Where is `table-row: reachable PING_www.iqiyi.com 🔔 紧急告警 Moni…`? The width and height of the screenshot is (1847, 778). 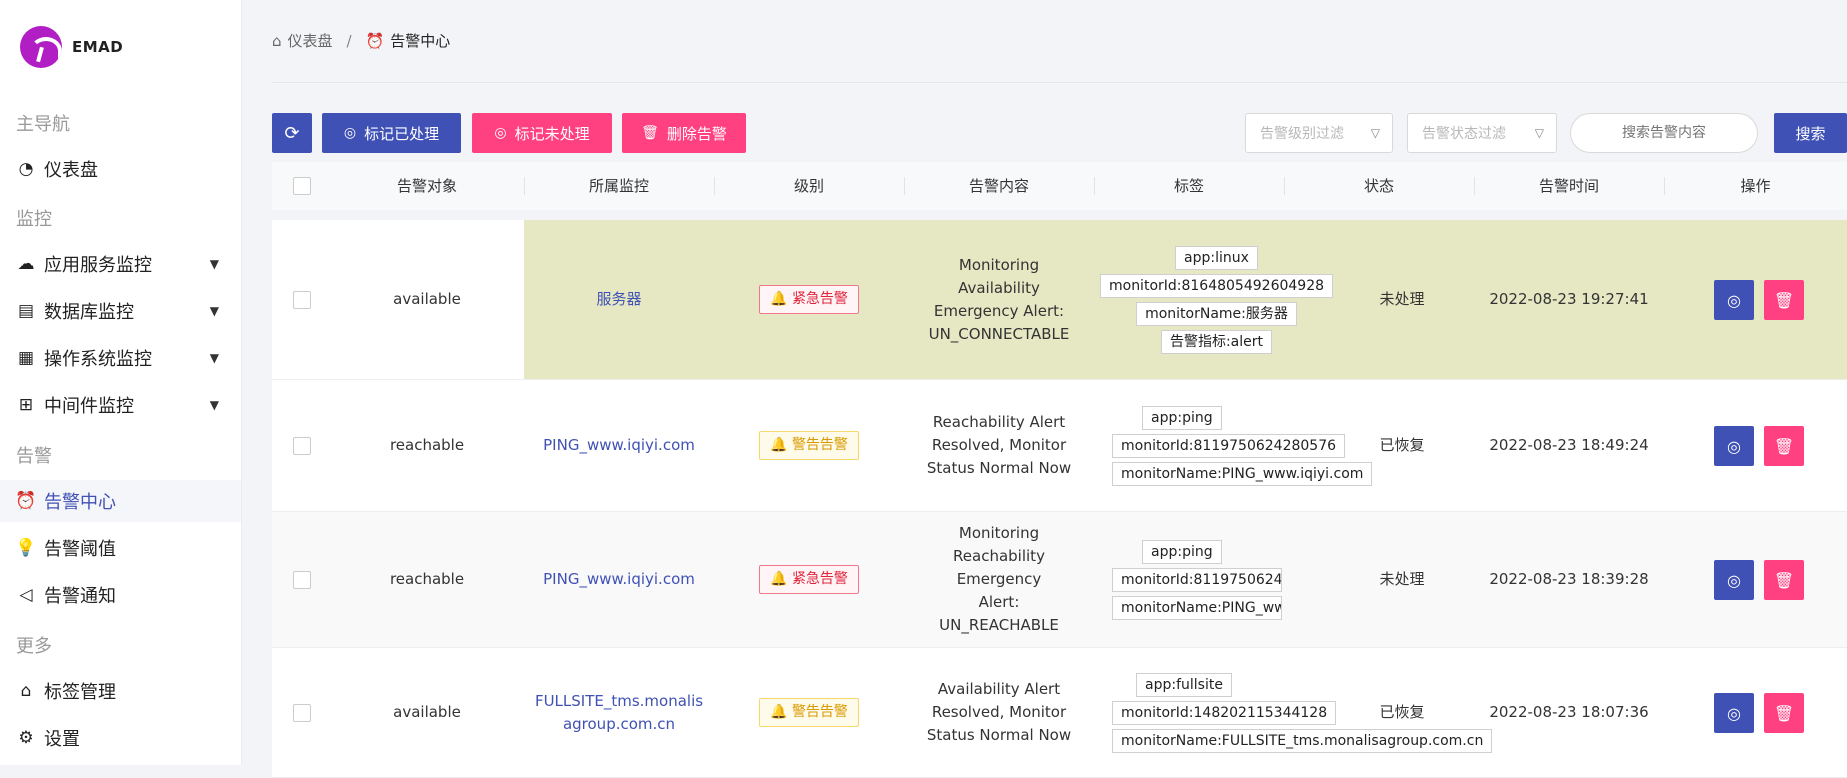 table-row: reachable PING_www.iqiyi.com 🔔 紧急告警 Moni… is located at coordinates (1059, 580).